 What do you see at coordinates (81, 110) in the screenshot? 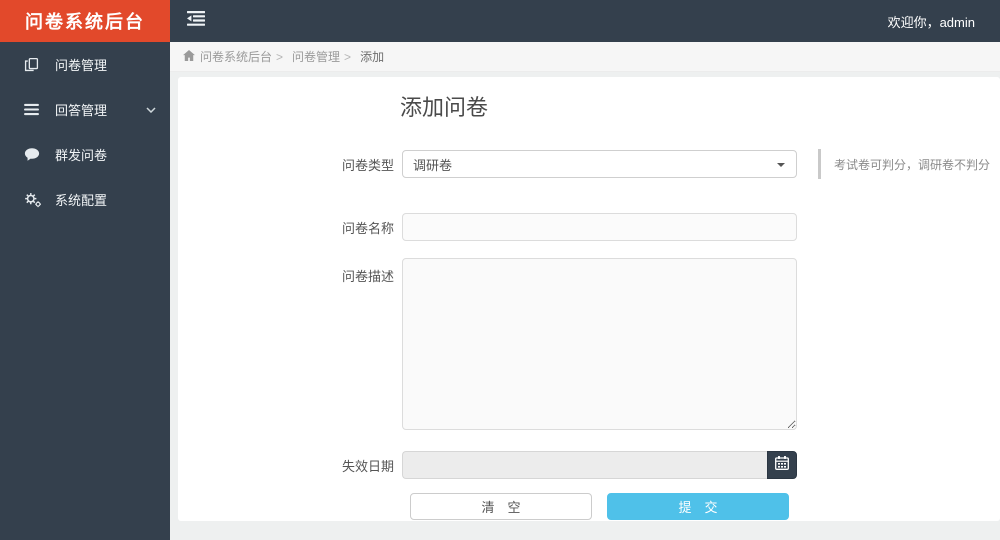
I see `sidebar-item-label: 回答管理` at bounding box center [81, 110].